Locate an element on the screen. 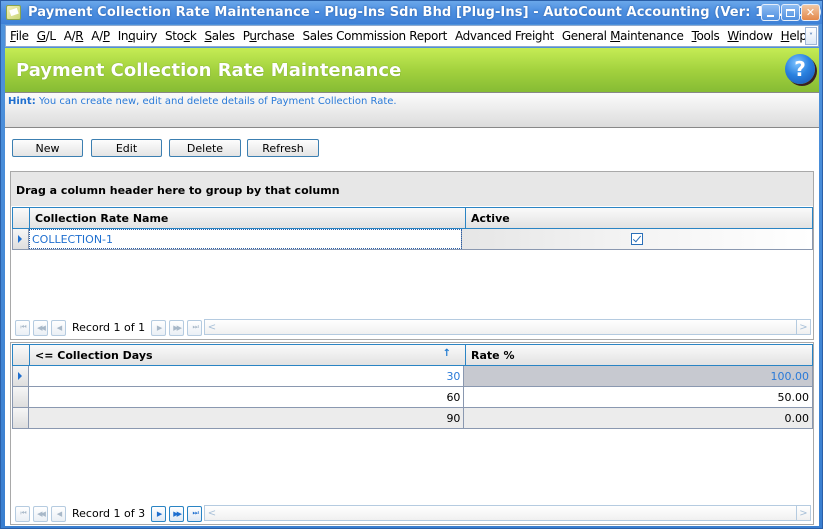 The height and width of the screenshot is (529, 823). menu-item-sales-commission-report: Sales Commission Report is located at coordinates (374, 36).